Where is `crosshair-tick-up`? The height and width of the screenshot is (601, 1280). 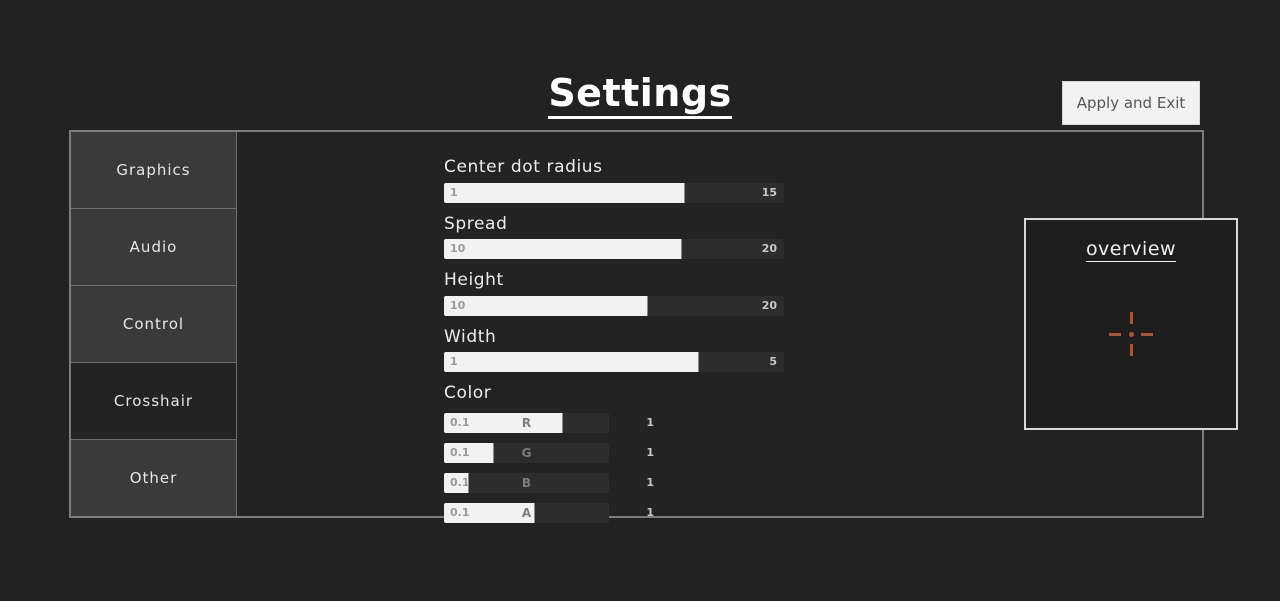
crosshair-tick-up is located at coordinates (1131, 318).